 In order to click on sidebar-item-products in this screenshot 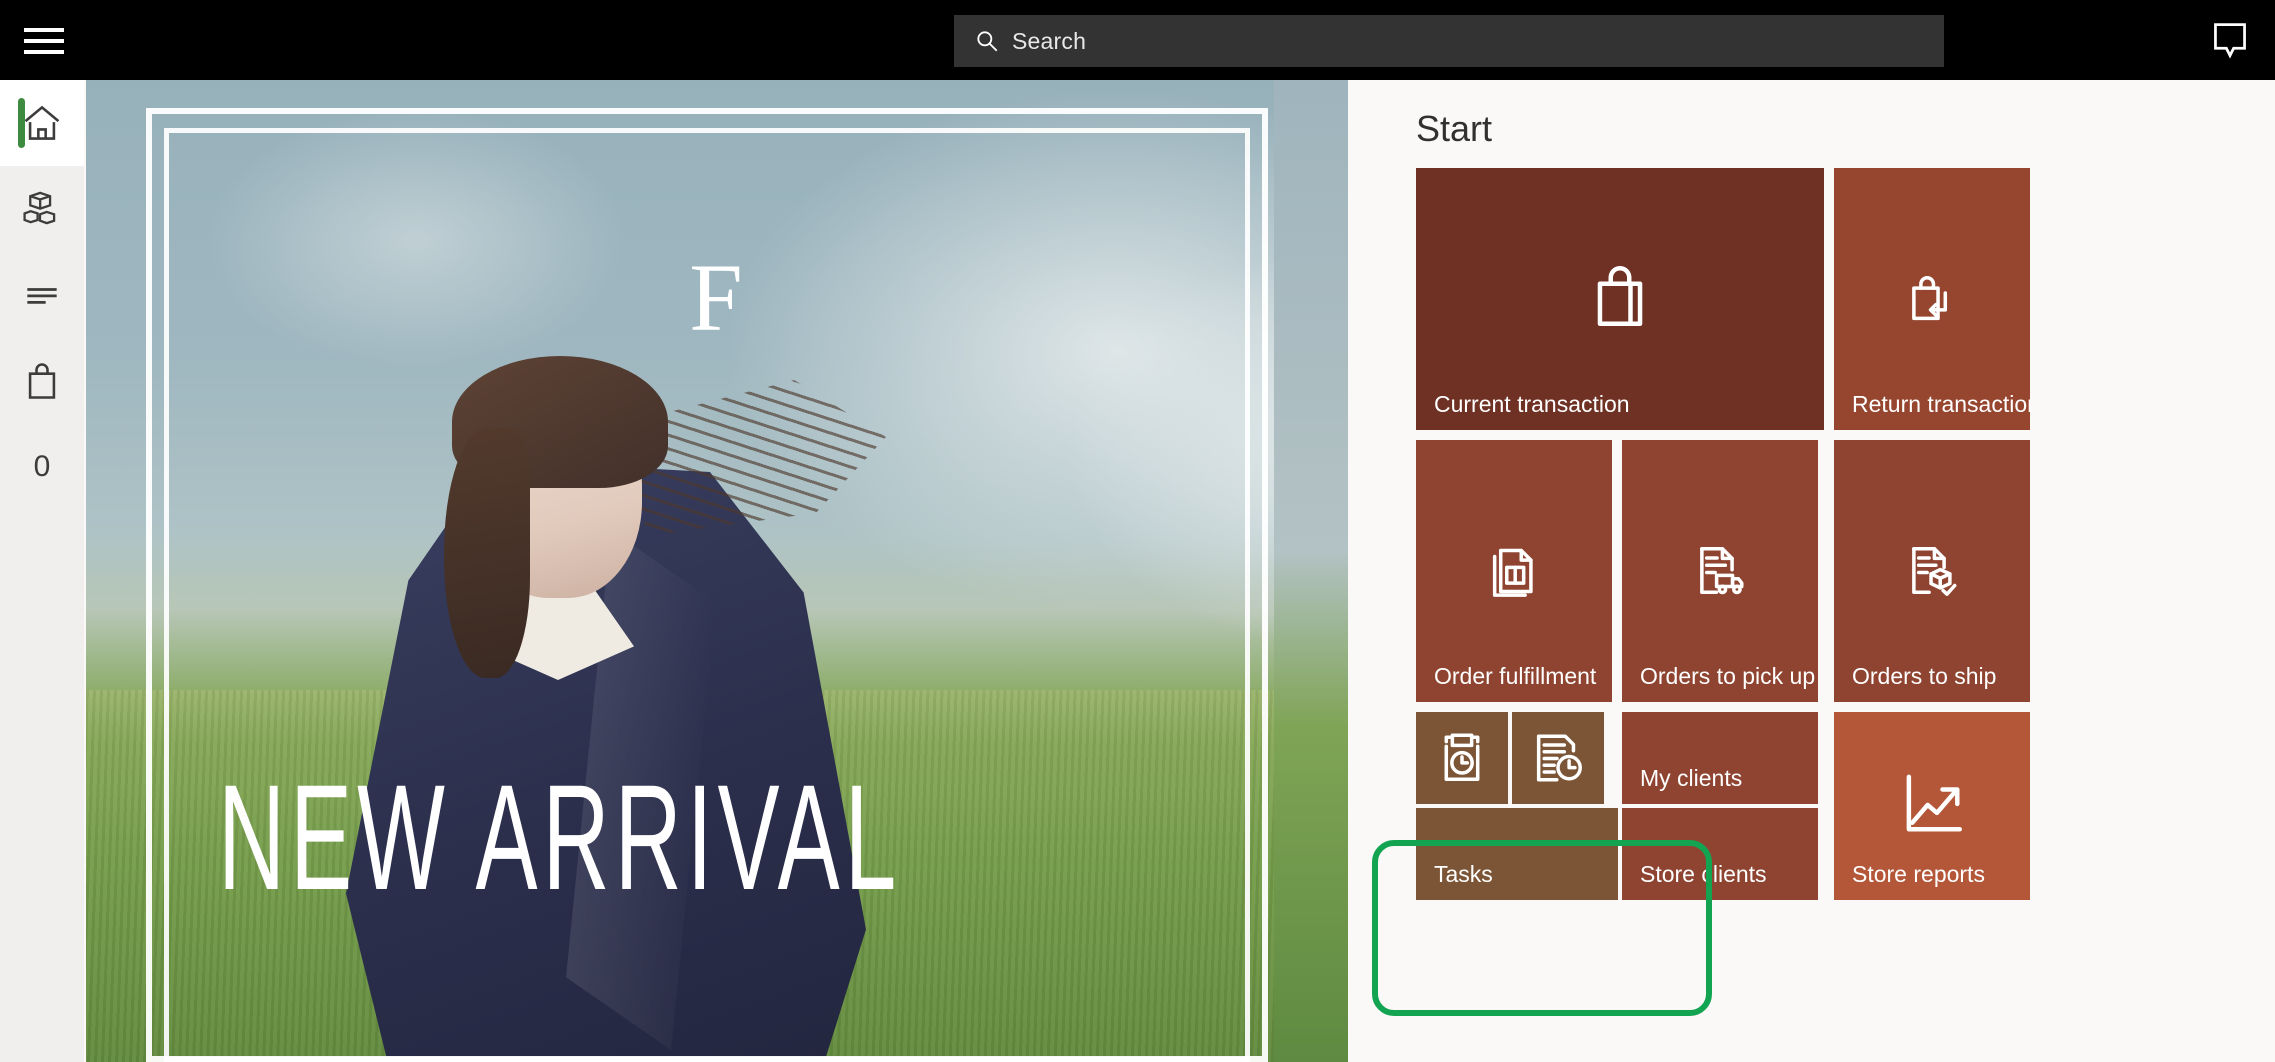, I will do `click(42, 209)`.